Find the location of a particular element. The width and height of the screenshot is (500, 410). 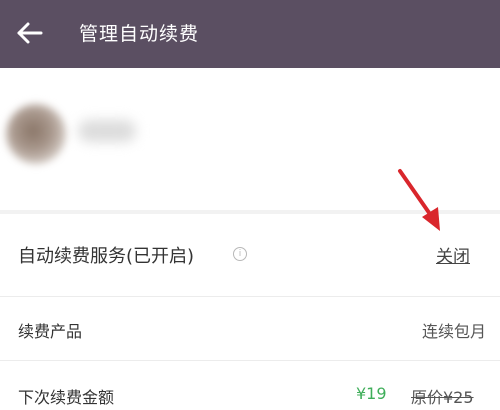

username-blurred is located at coordinates (107, 131).